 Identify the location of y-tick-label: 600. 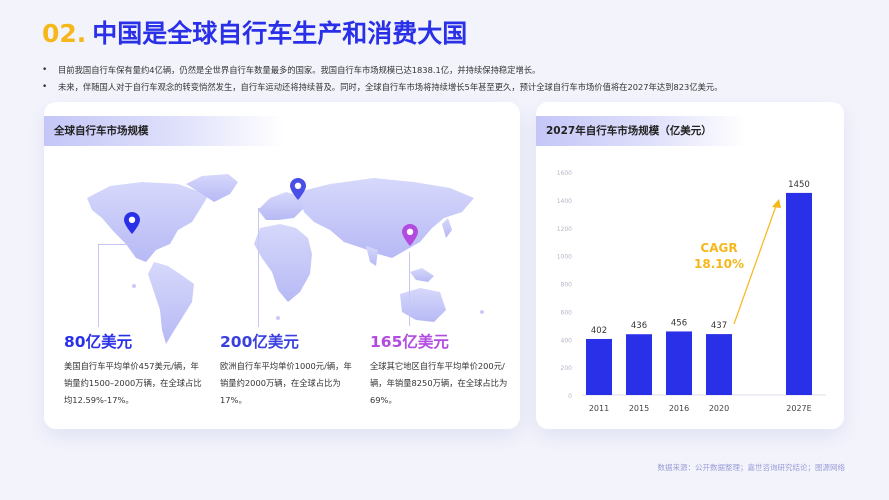
(567, 312).